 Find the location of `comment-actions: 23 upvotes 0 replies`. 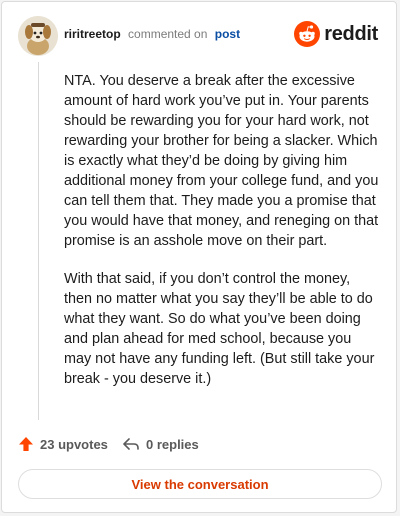

comment-actions: 23 upvotes 0 replies is located at coordinates (199, 444).